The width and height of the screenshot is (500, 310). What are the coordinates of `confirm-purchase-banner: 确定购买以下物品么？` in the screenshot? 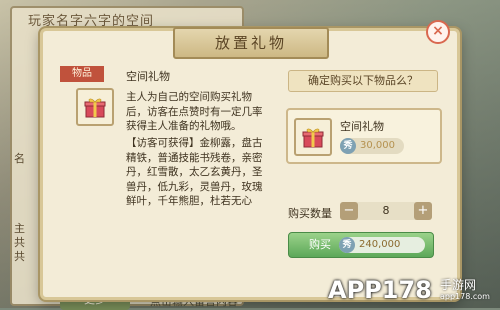 It's located at (363, 81).